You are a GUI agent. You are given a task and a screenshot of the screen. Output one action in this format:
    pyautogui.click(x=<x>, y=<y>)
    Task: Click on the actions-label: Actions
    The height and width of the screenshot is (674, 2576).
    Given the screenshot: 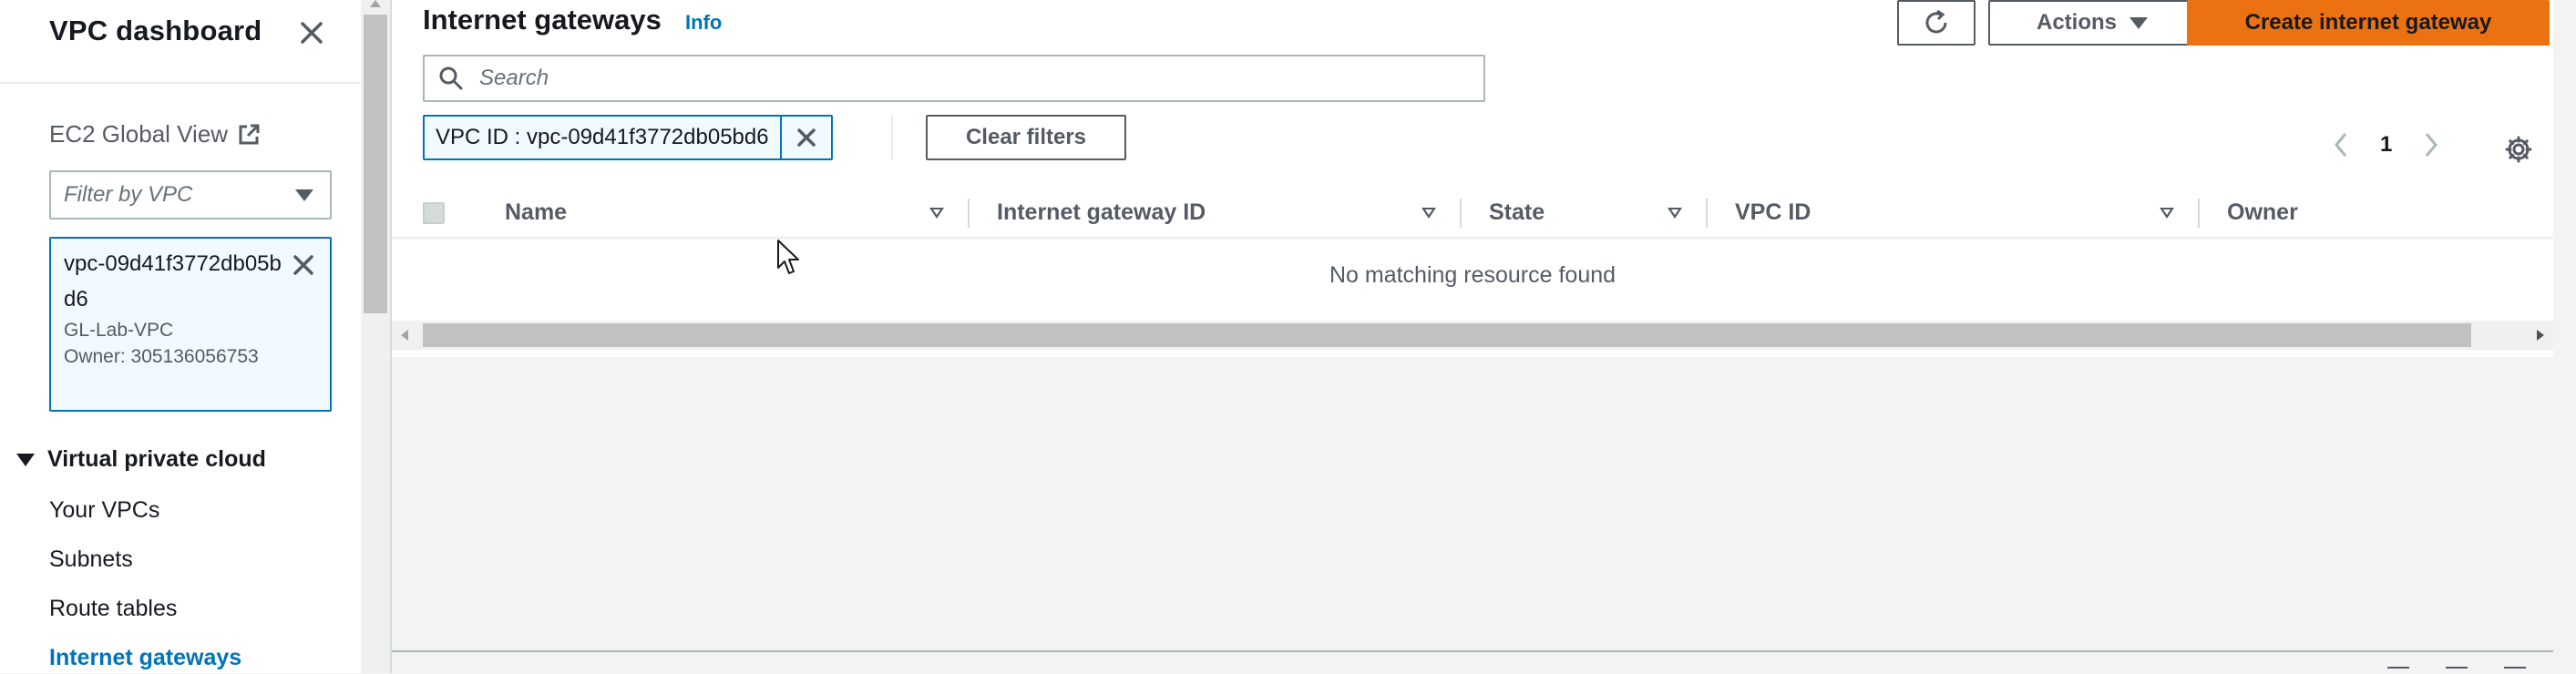 What is the action you would take?
    pyautogui.click(x=2076, y=22)
    